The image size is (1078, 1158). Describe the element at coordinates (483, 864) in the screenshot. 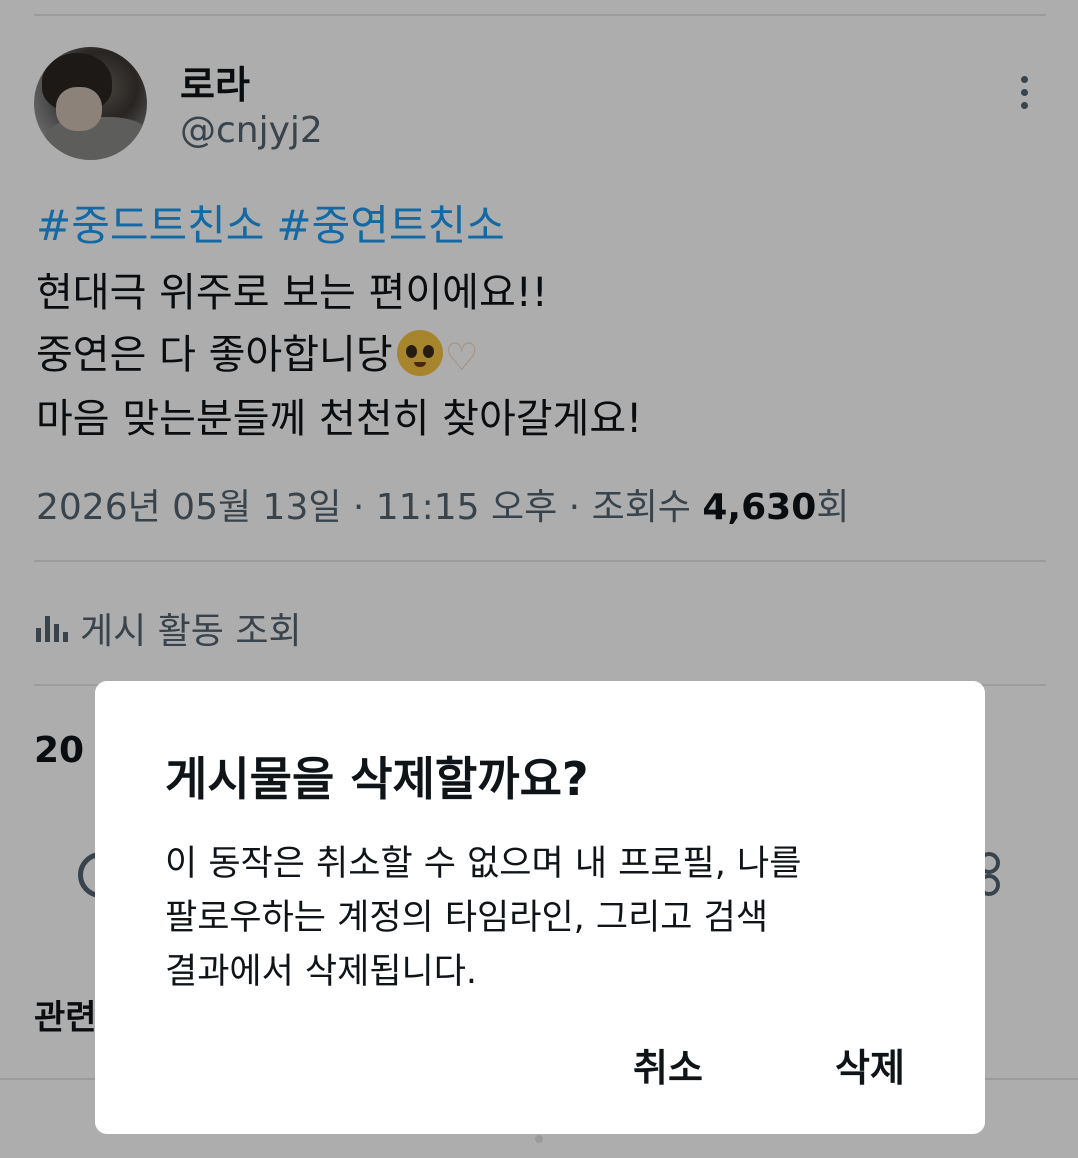

I see `dialog-message-line: 이 동작은 취소할 수 없으며 내 프로필, 나를` at that location.